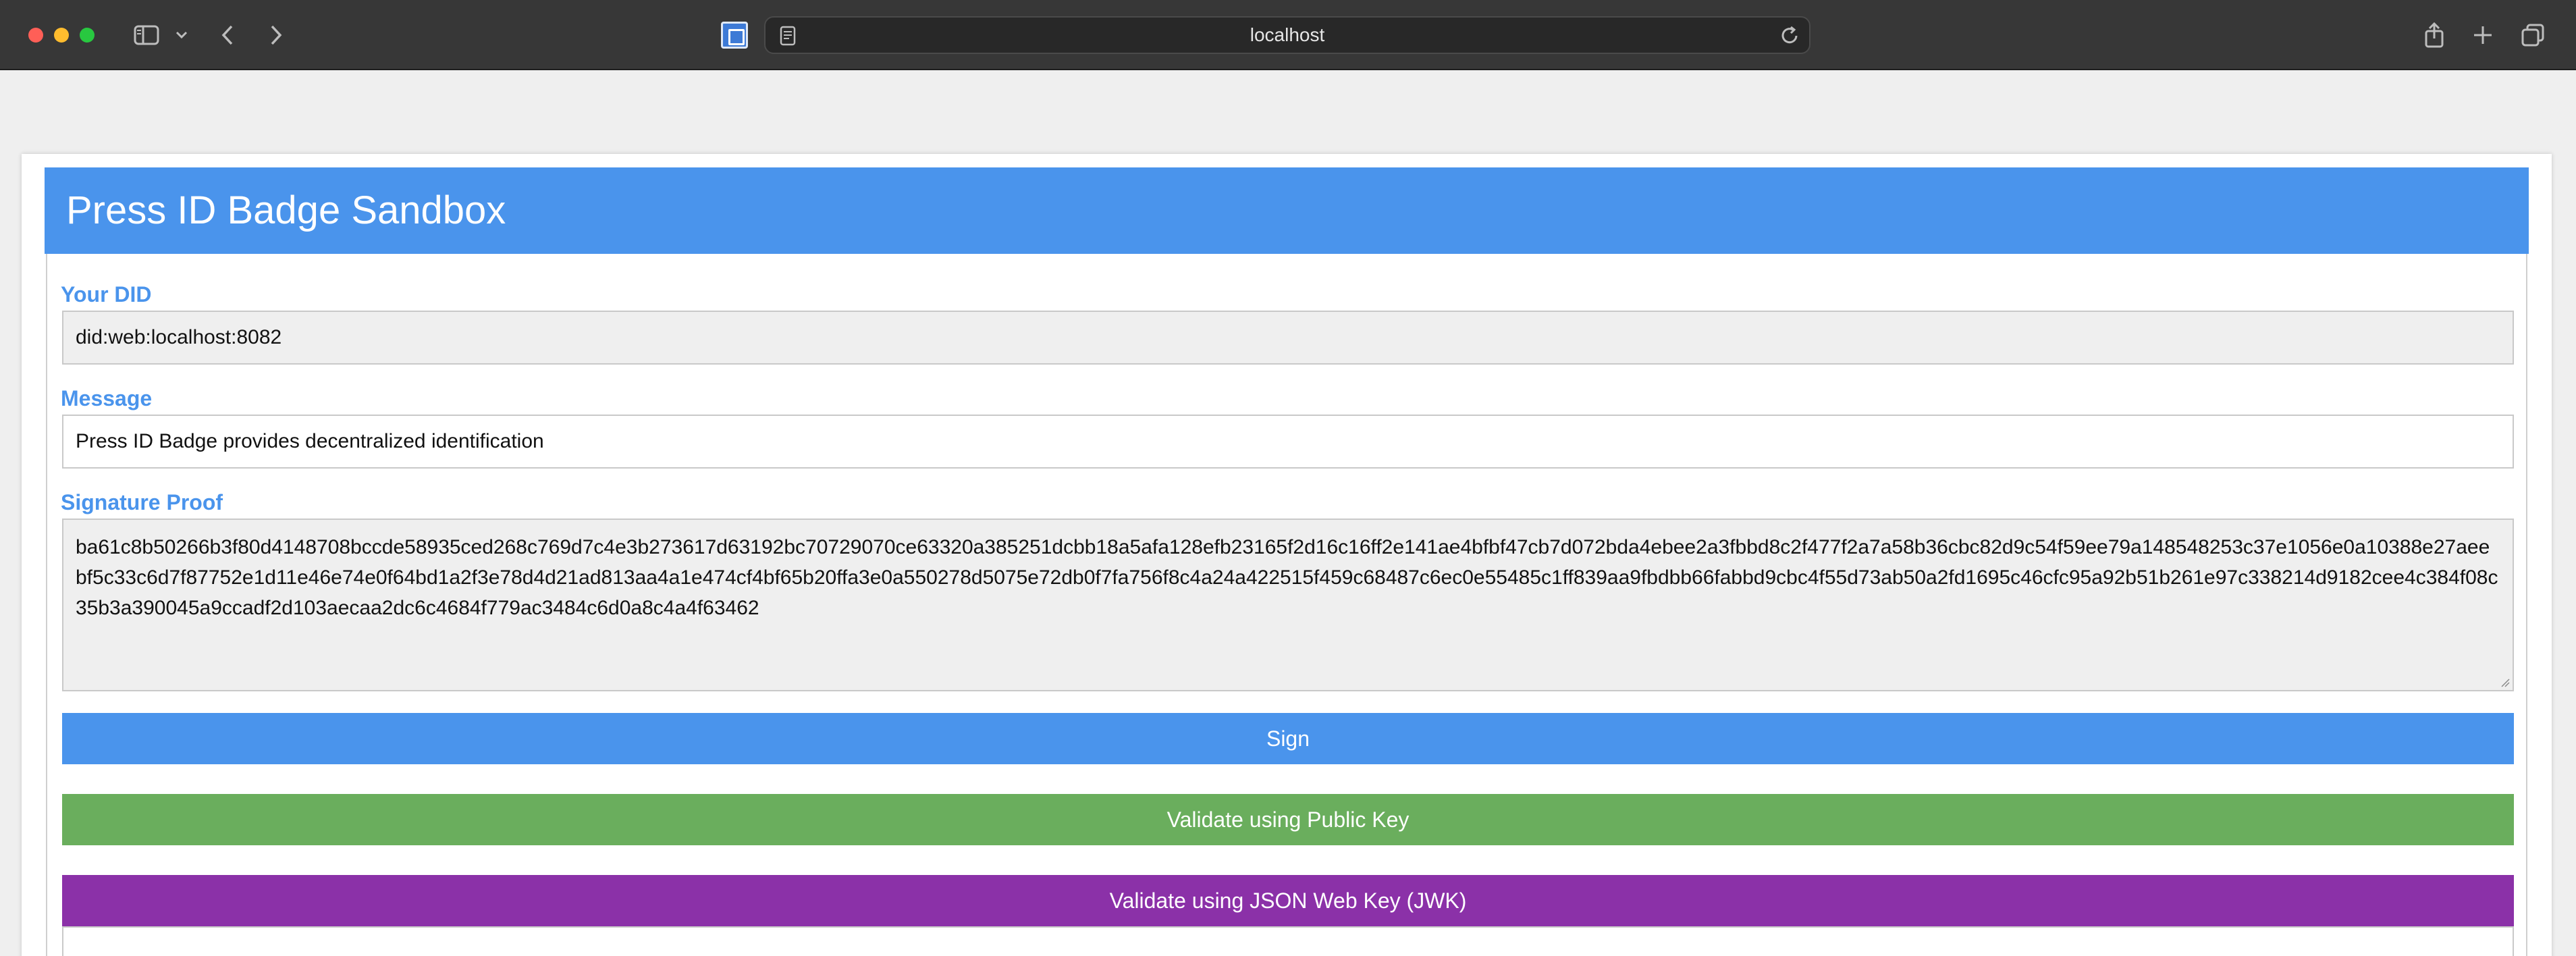 The height and width of the screenshot is (956, 2576). I want to click on sidebar-icon, so click(146, 35).